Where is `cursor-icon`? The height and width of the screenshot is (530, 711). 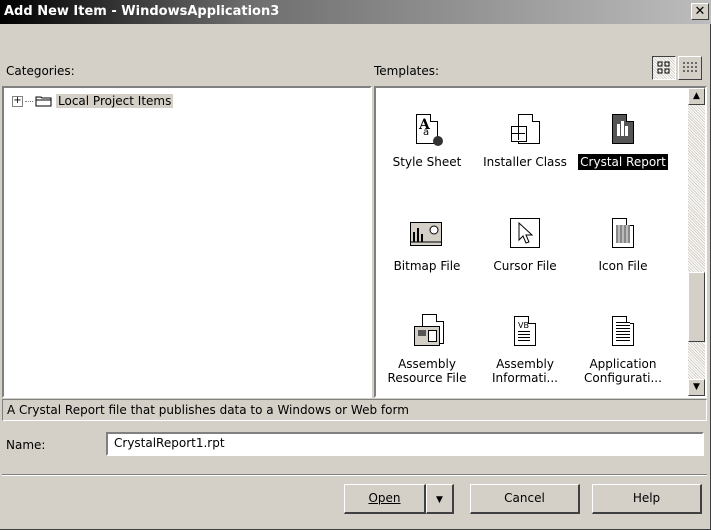 cursor-icon is located at coordinates (525, 234).